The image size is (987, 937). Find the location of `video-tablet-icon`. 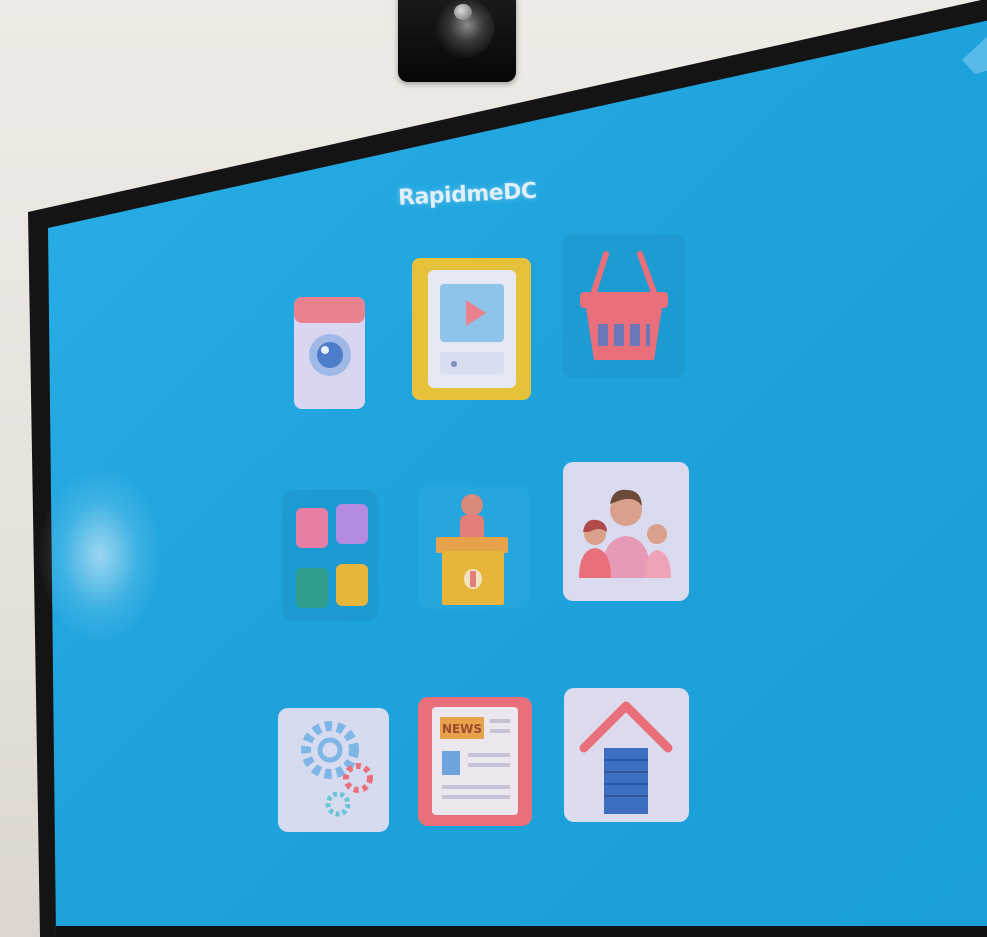

video-tablet-icon is located at coordinates (471, 329).